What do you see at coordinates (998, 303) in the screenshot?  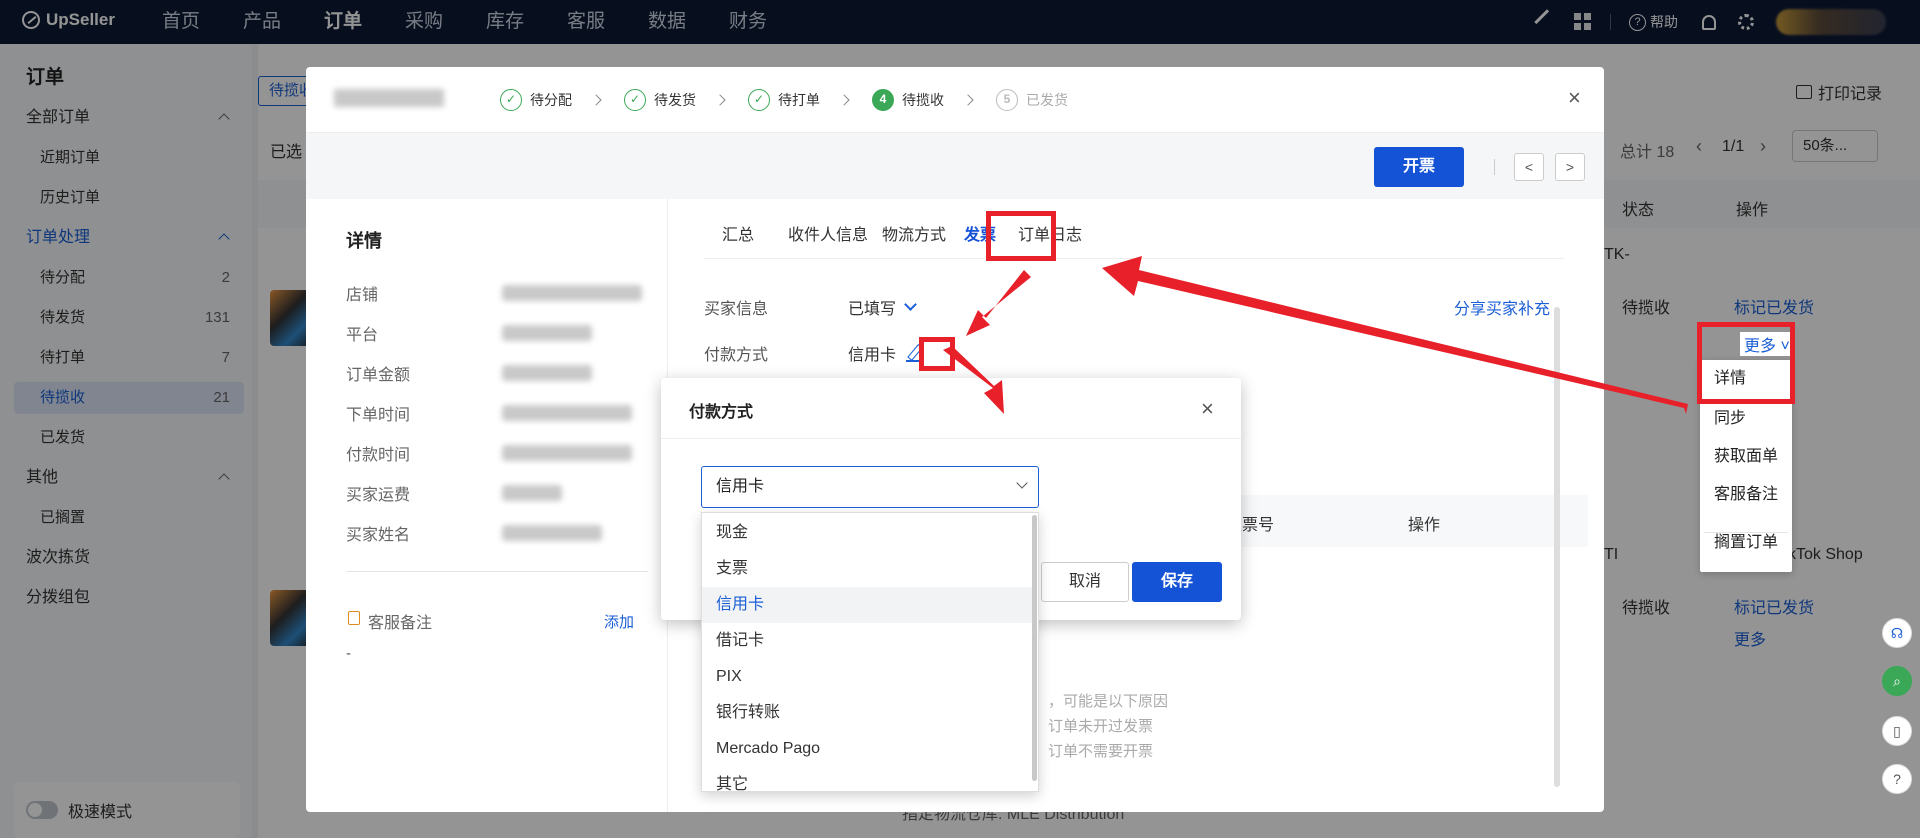 I see `arrow-to-edit-icon` at bounding box center [998, 303].